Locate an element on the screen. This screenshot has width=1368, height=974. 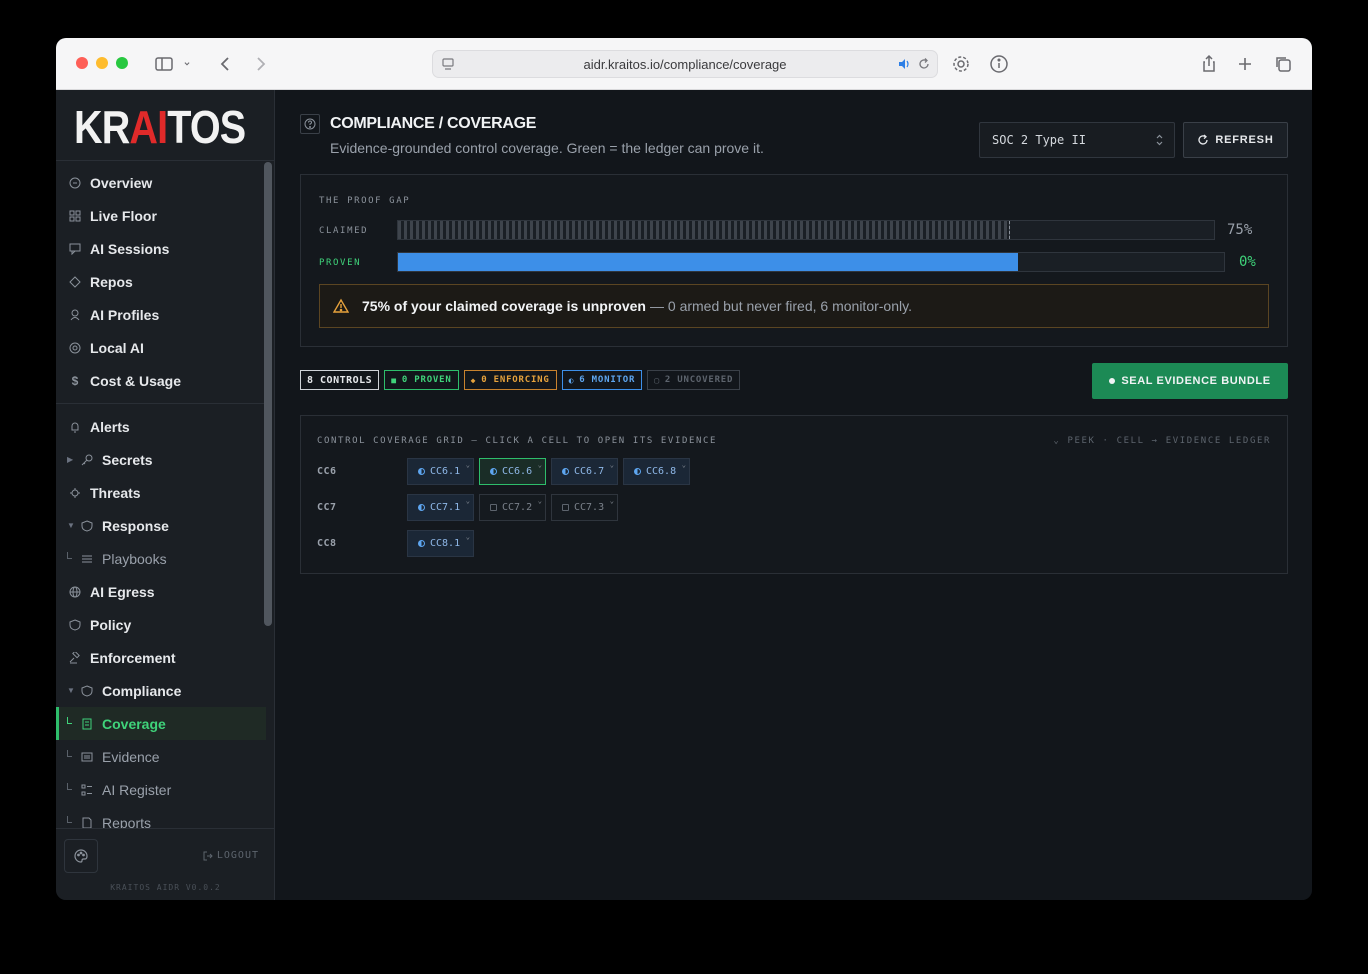
reload-icon is located at coordinates (924, 64).